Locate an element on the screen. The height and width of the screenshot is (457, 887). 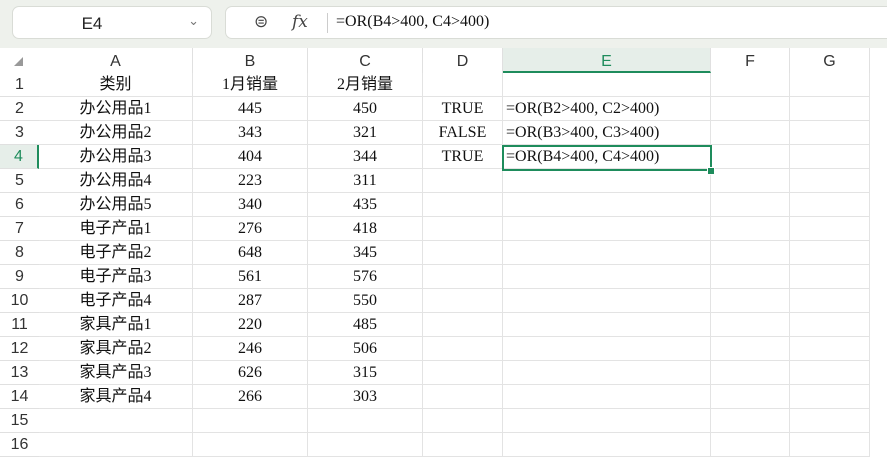
cell-A11: 家具产品1 is located at coordinates (116, 325).